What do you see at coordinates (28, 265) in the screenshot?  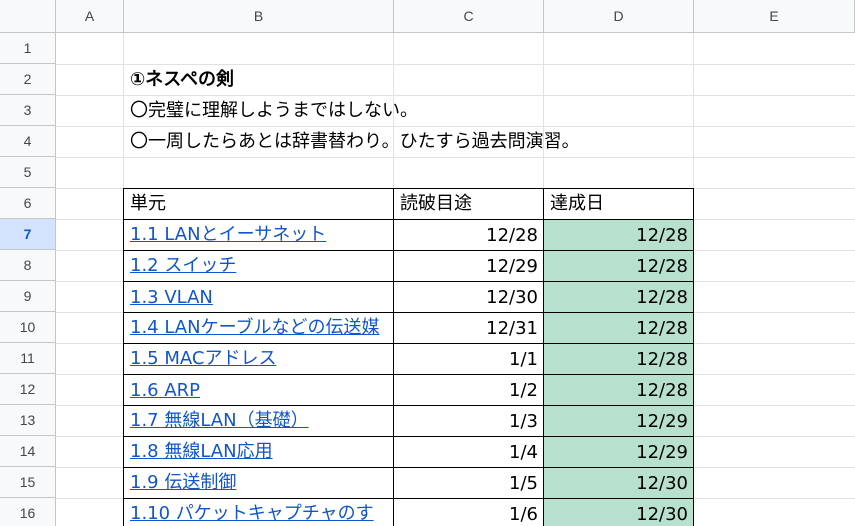 I see `row-header-8: 8` at bounding box center [28, 265].